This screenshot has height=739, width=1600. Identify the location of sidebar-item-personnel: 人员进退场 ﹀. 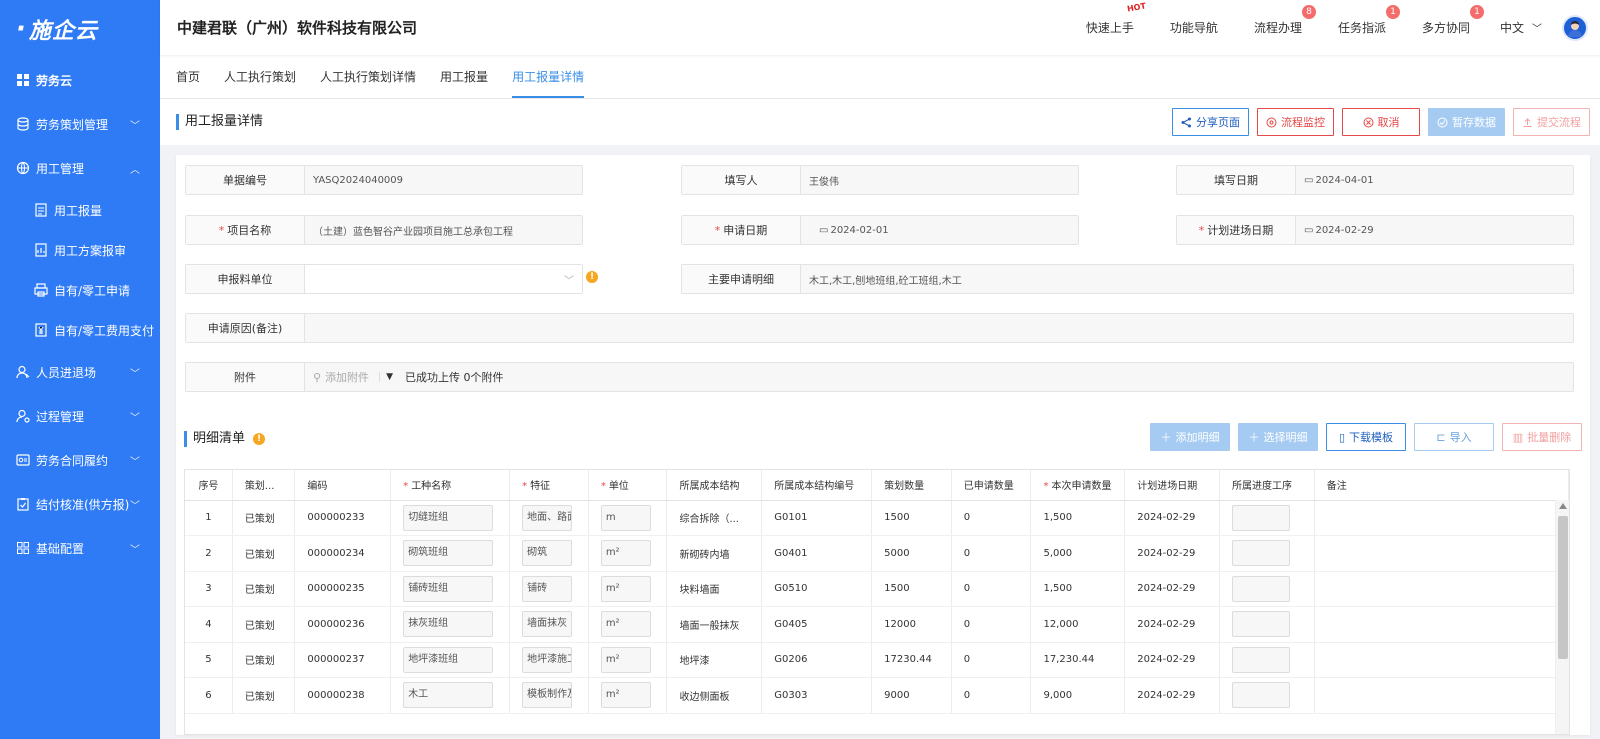
(80, 372).